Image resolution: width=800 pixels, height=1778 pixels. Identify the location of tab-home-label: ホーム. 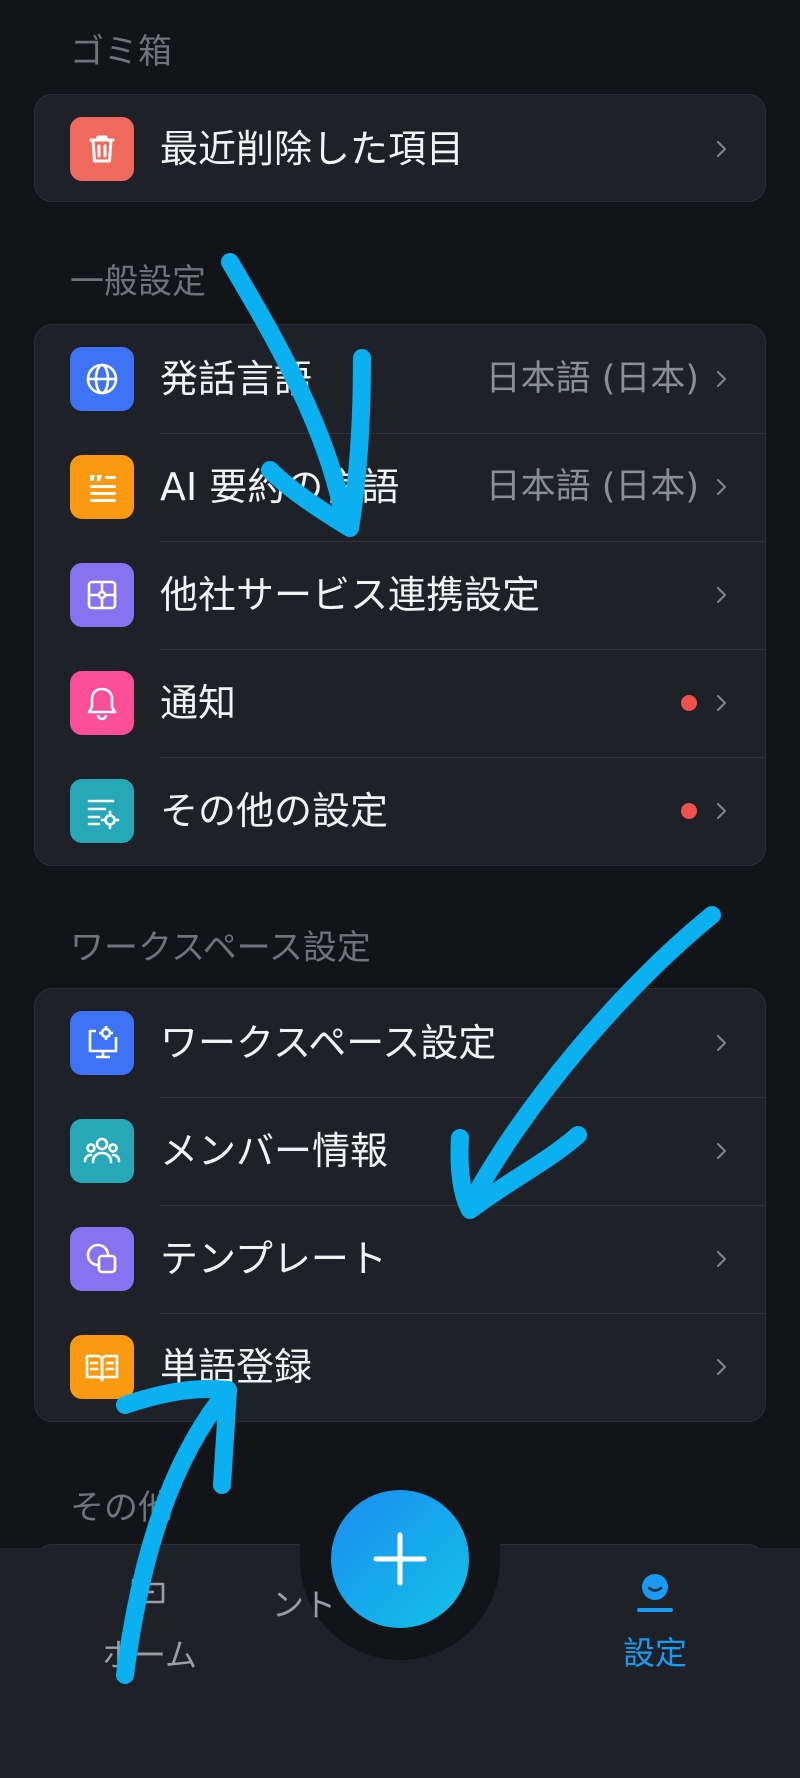
(150, 1655).